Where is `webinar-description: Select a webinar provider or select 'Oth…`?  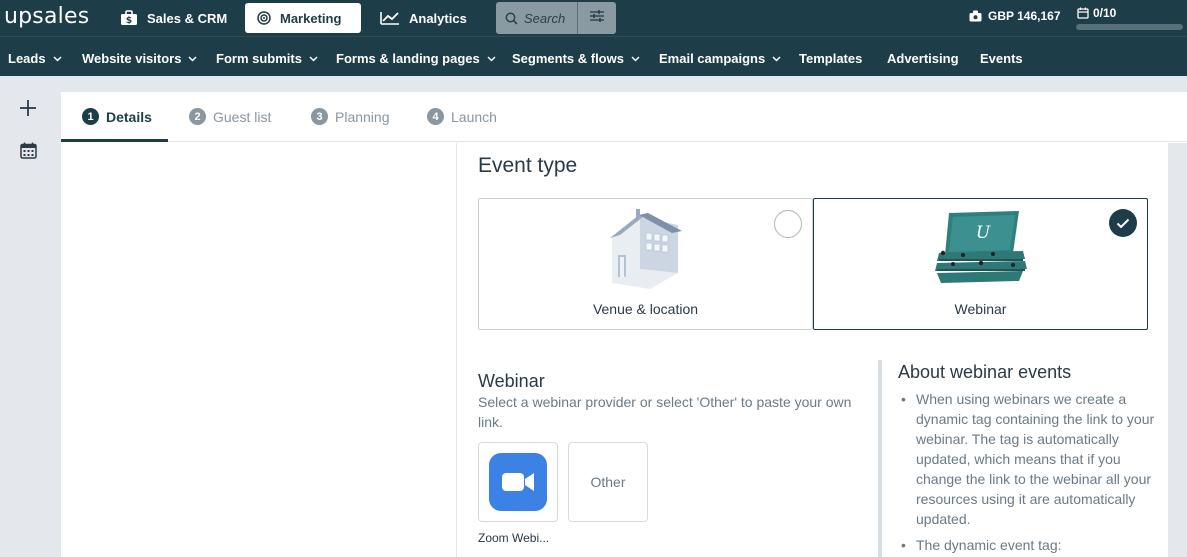 webinar-description: Select a webinar provider or select 'Oth… is located at coordinates (665, 412).